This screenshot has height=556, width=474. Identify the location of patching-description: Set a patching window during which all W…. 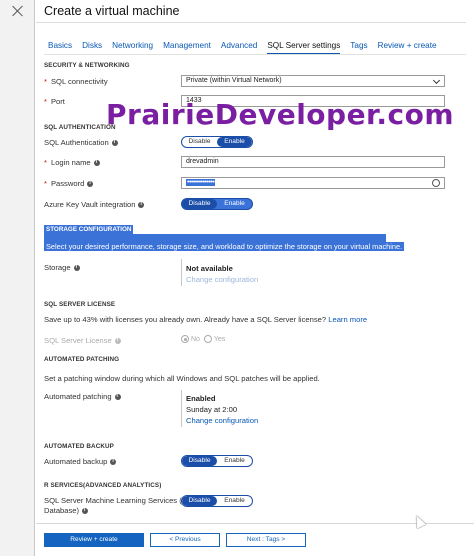
(182, 378).